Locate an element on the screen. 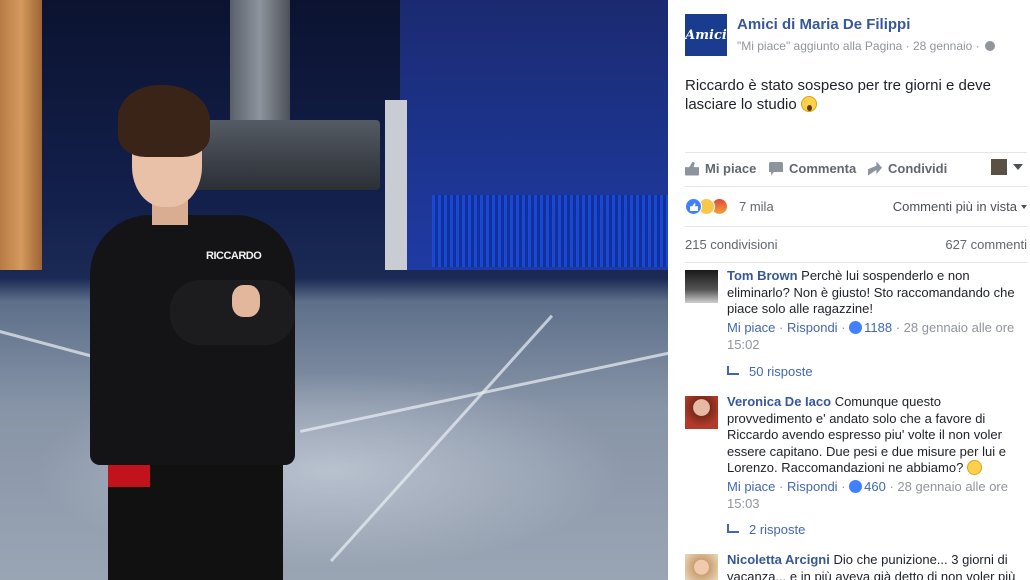 This screenshot has height=580, width=1030. post-stats: 215 condivisioni 627 commenti is located at coordinates (856, 246).